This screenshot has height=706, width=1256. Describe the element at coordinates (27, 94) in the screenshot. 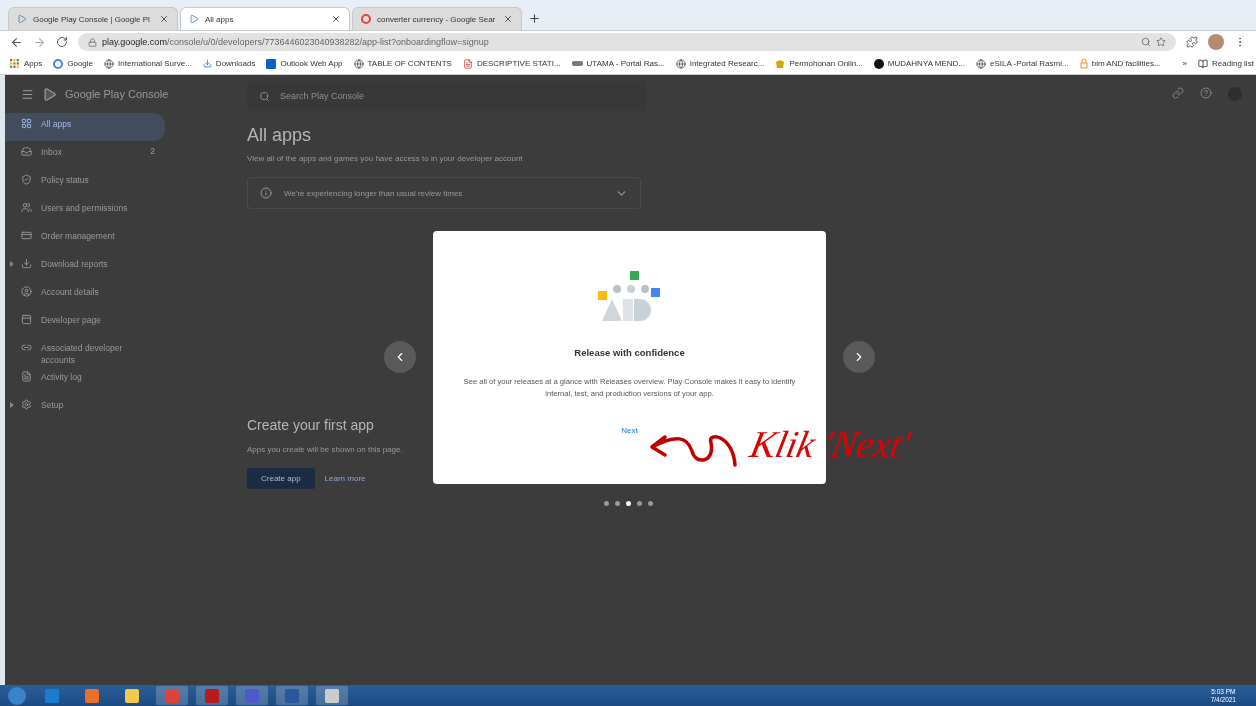

I see `menu-icon` at that location.